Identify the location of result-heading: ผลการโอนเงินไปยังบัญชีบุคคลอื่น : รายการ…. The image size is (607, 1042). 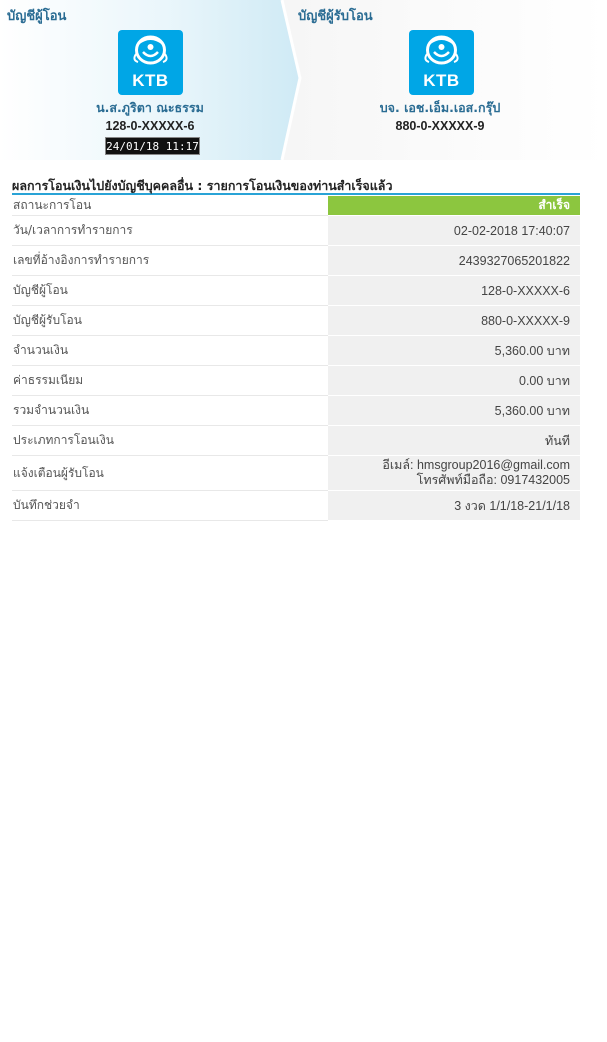
(296, 185).